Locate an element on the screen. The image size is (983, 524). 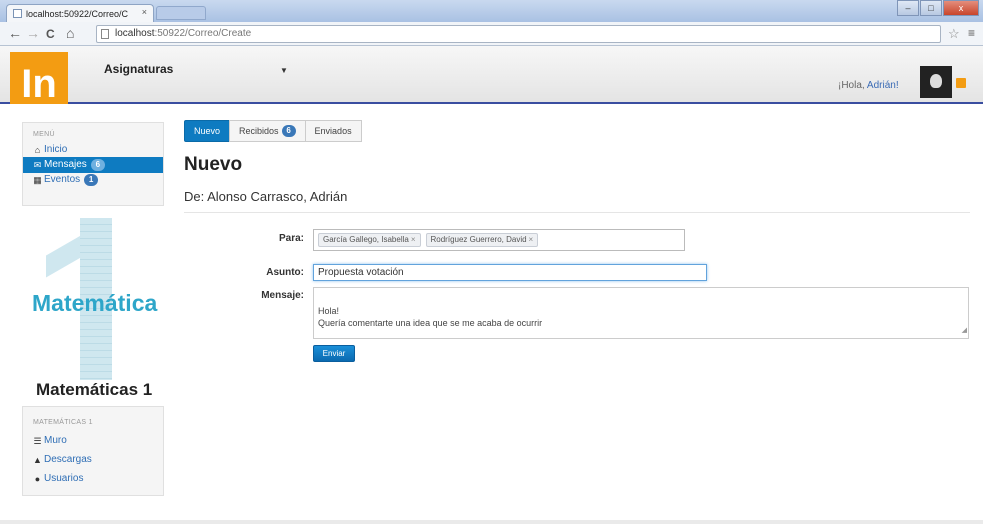
tab-recibidos: Recibidos 6 is located at coordinates (267, 131).